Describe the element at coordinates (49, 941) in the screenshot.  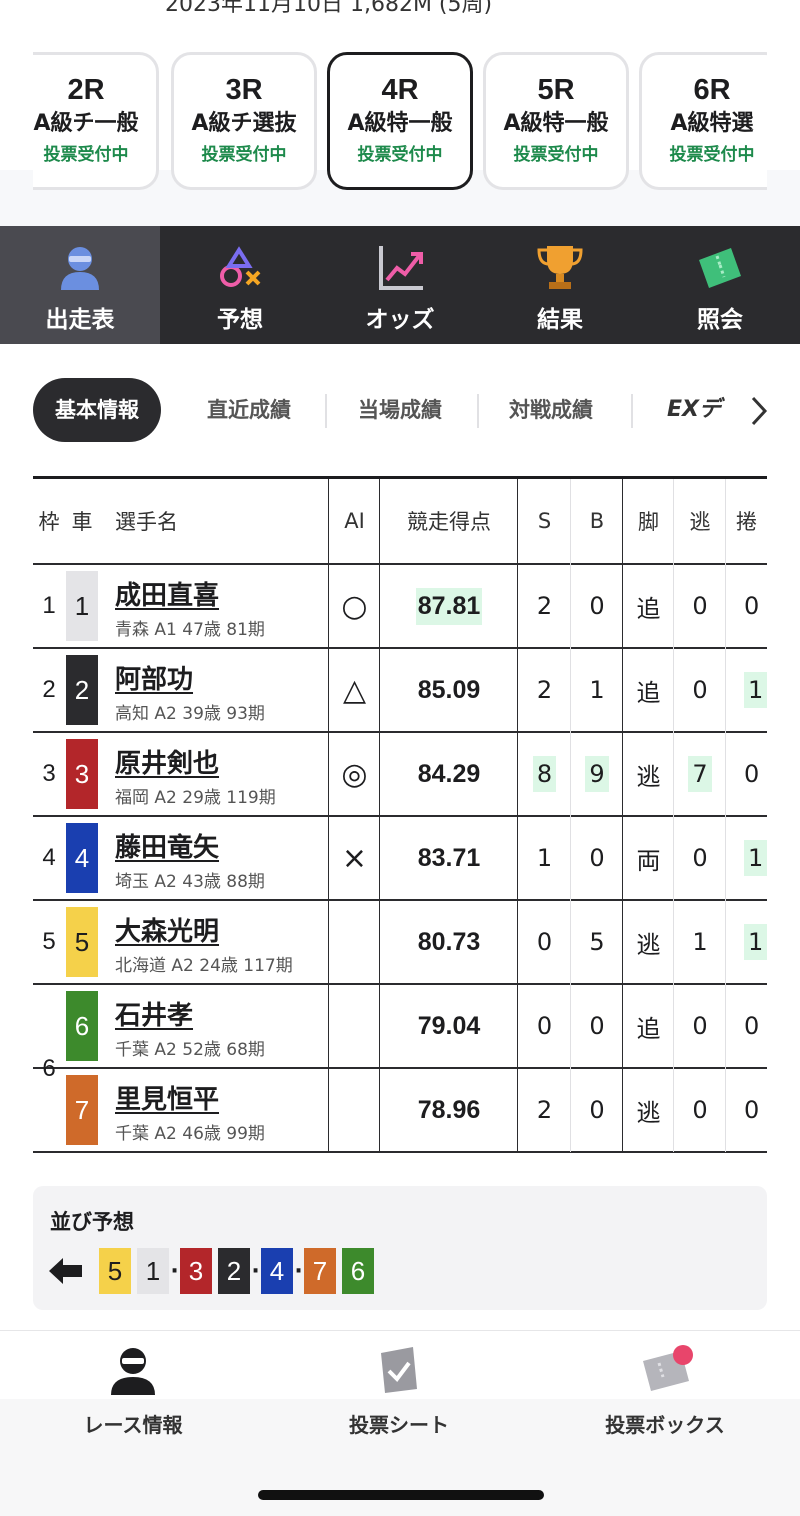
I see `frame-number: 5` at that location.